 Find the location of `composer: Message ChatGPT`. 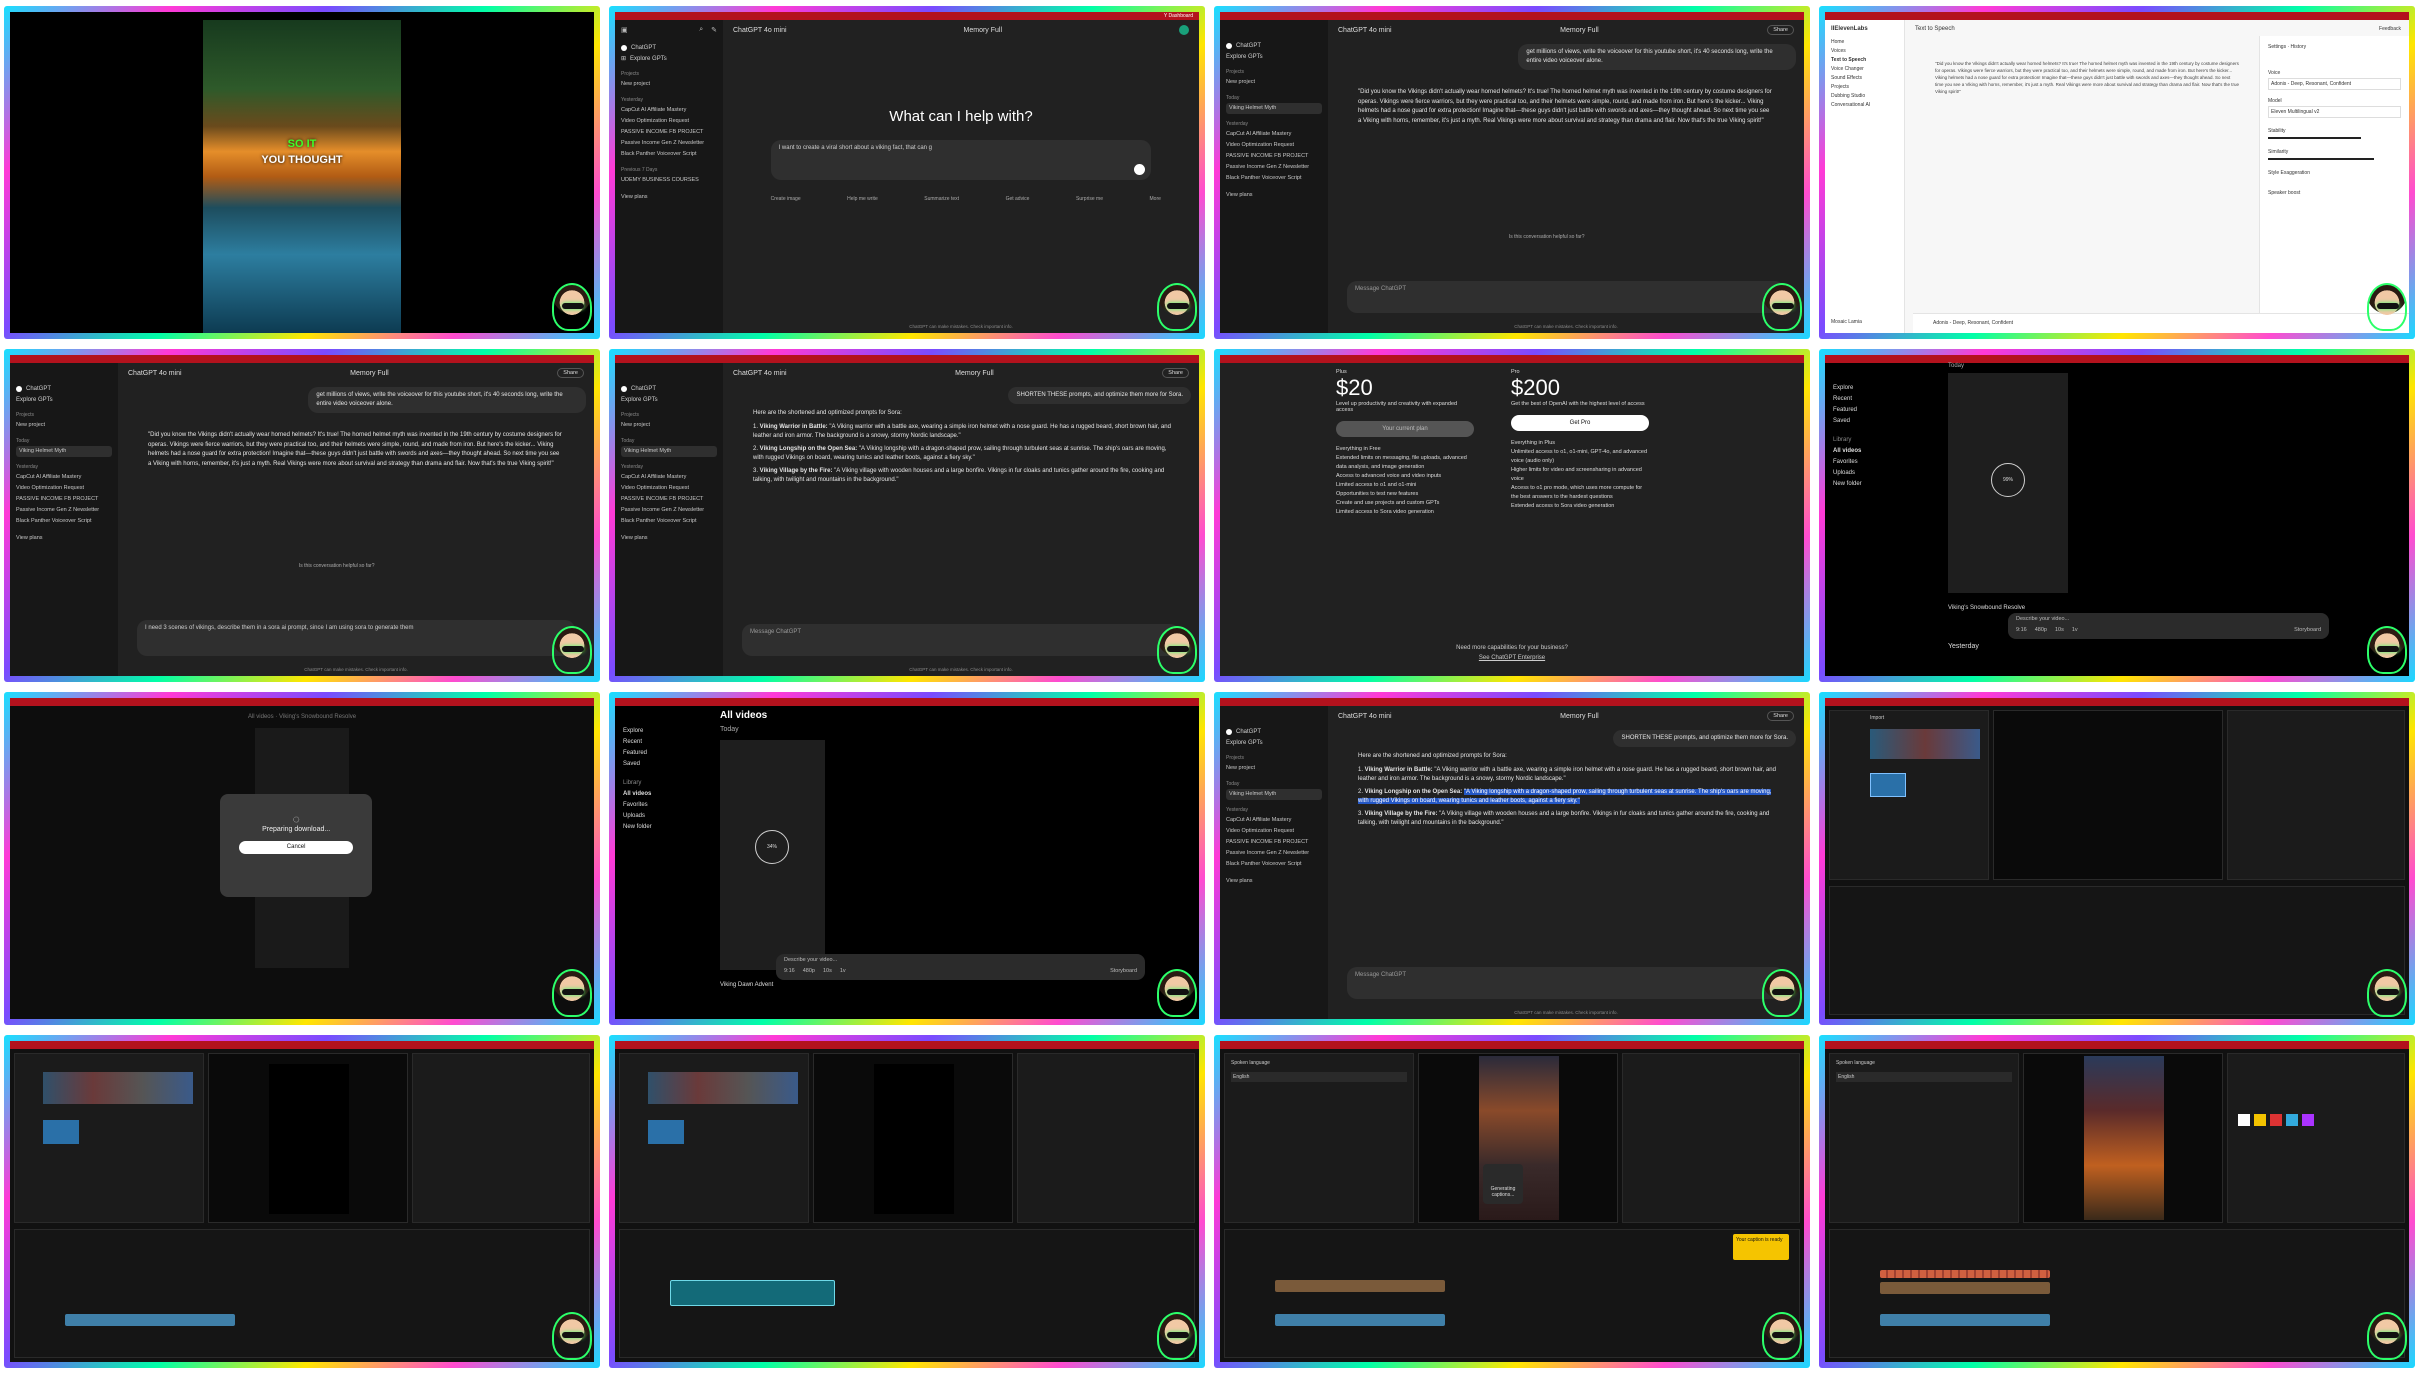

composer: Message ChatGPT is located at coordinates (1566, 297).